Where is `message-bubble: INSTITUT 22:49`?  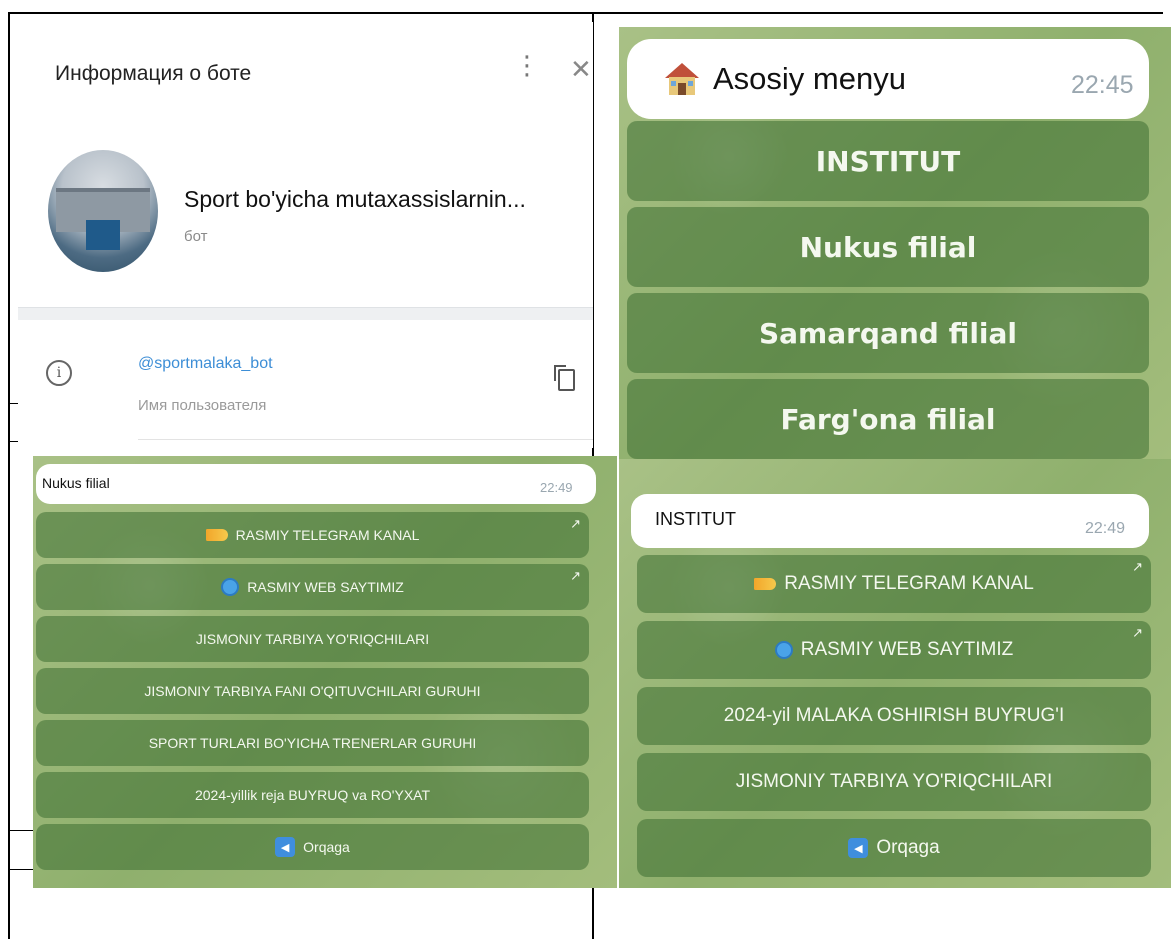
message-bubble: INSTITUT 22:49 is located at coordinates (890, 521).